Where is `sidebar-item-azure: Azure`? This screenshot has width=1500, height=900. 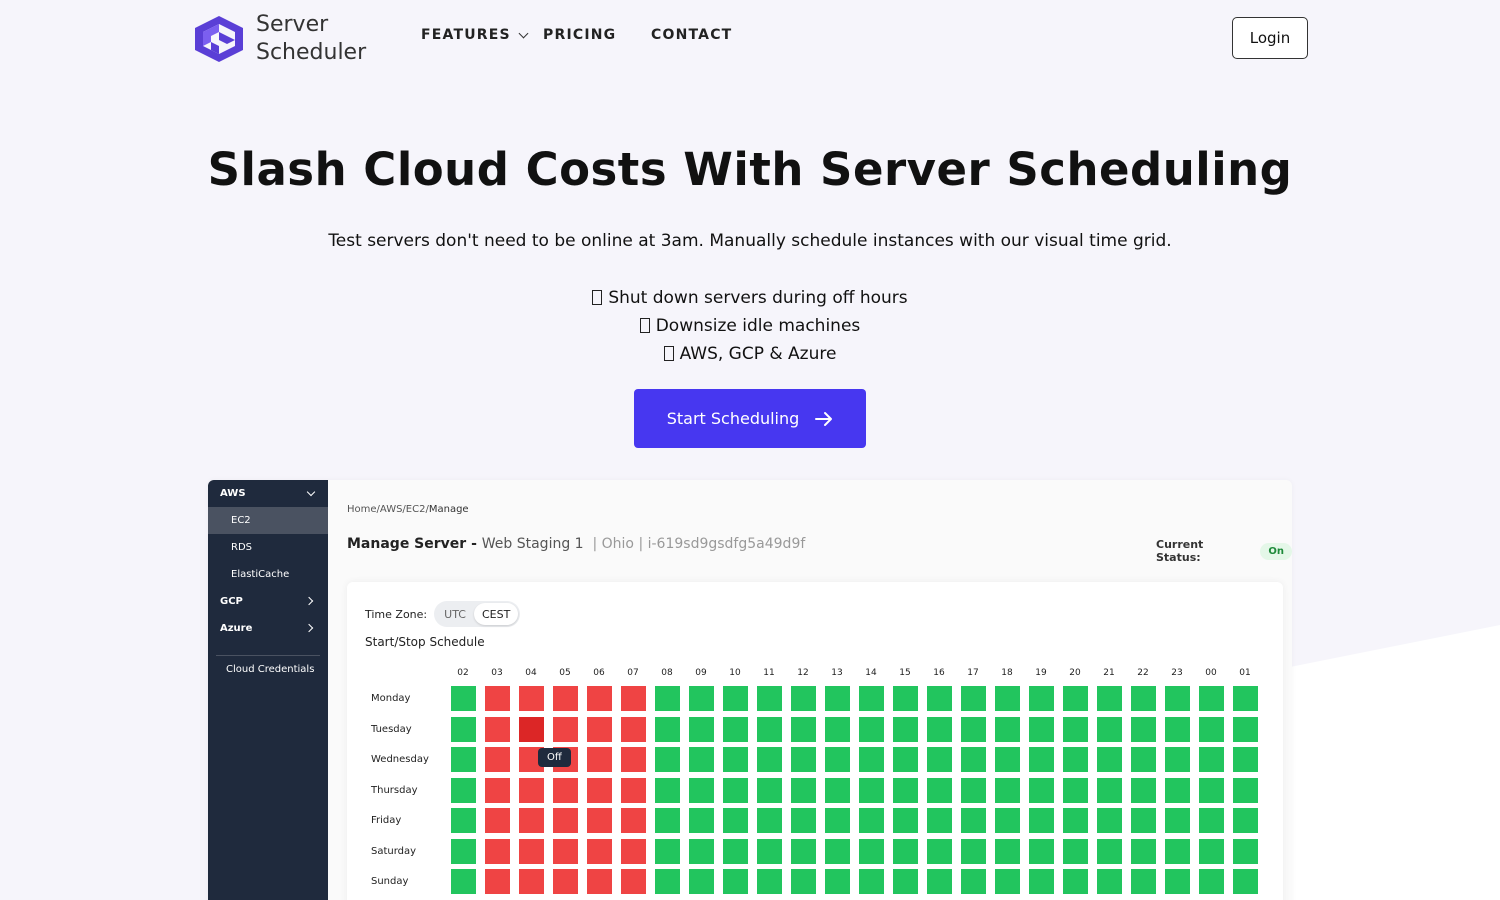 sidebar-item-azure: Azure is located at coordinates (268, 628).